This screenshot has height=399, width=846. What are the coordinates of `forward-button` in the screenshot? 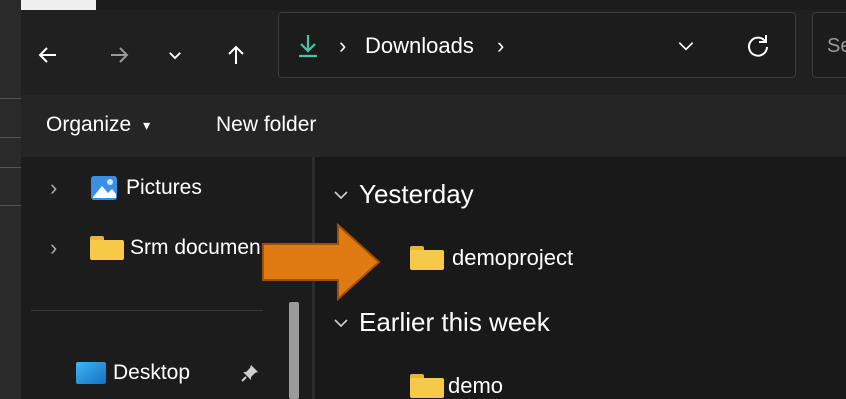 It's located at (119, 55).